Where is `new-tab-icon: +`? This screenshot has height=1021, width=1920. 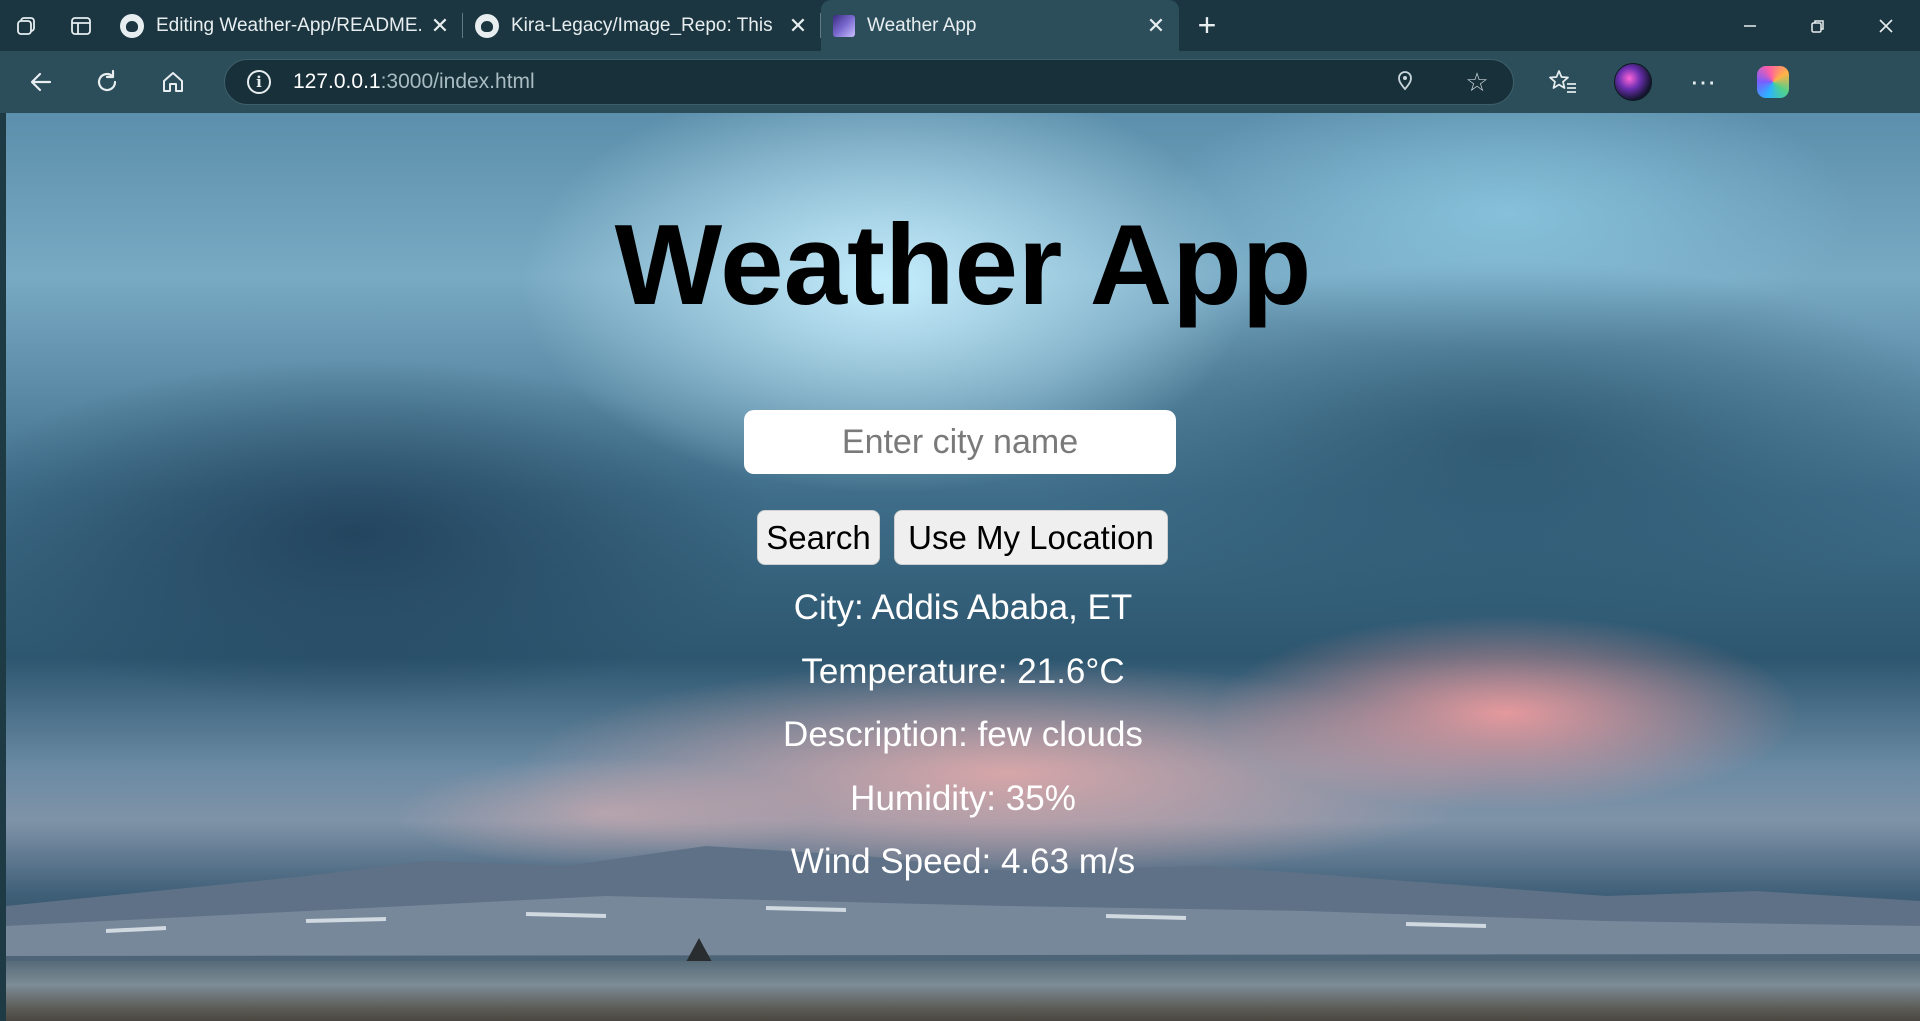
new-tab-icon: + is located at coordinates (1207, 25).